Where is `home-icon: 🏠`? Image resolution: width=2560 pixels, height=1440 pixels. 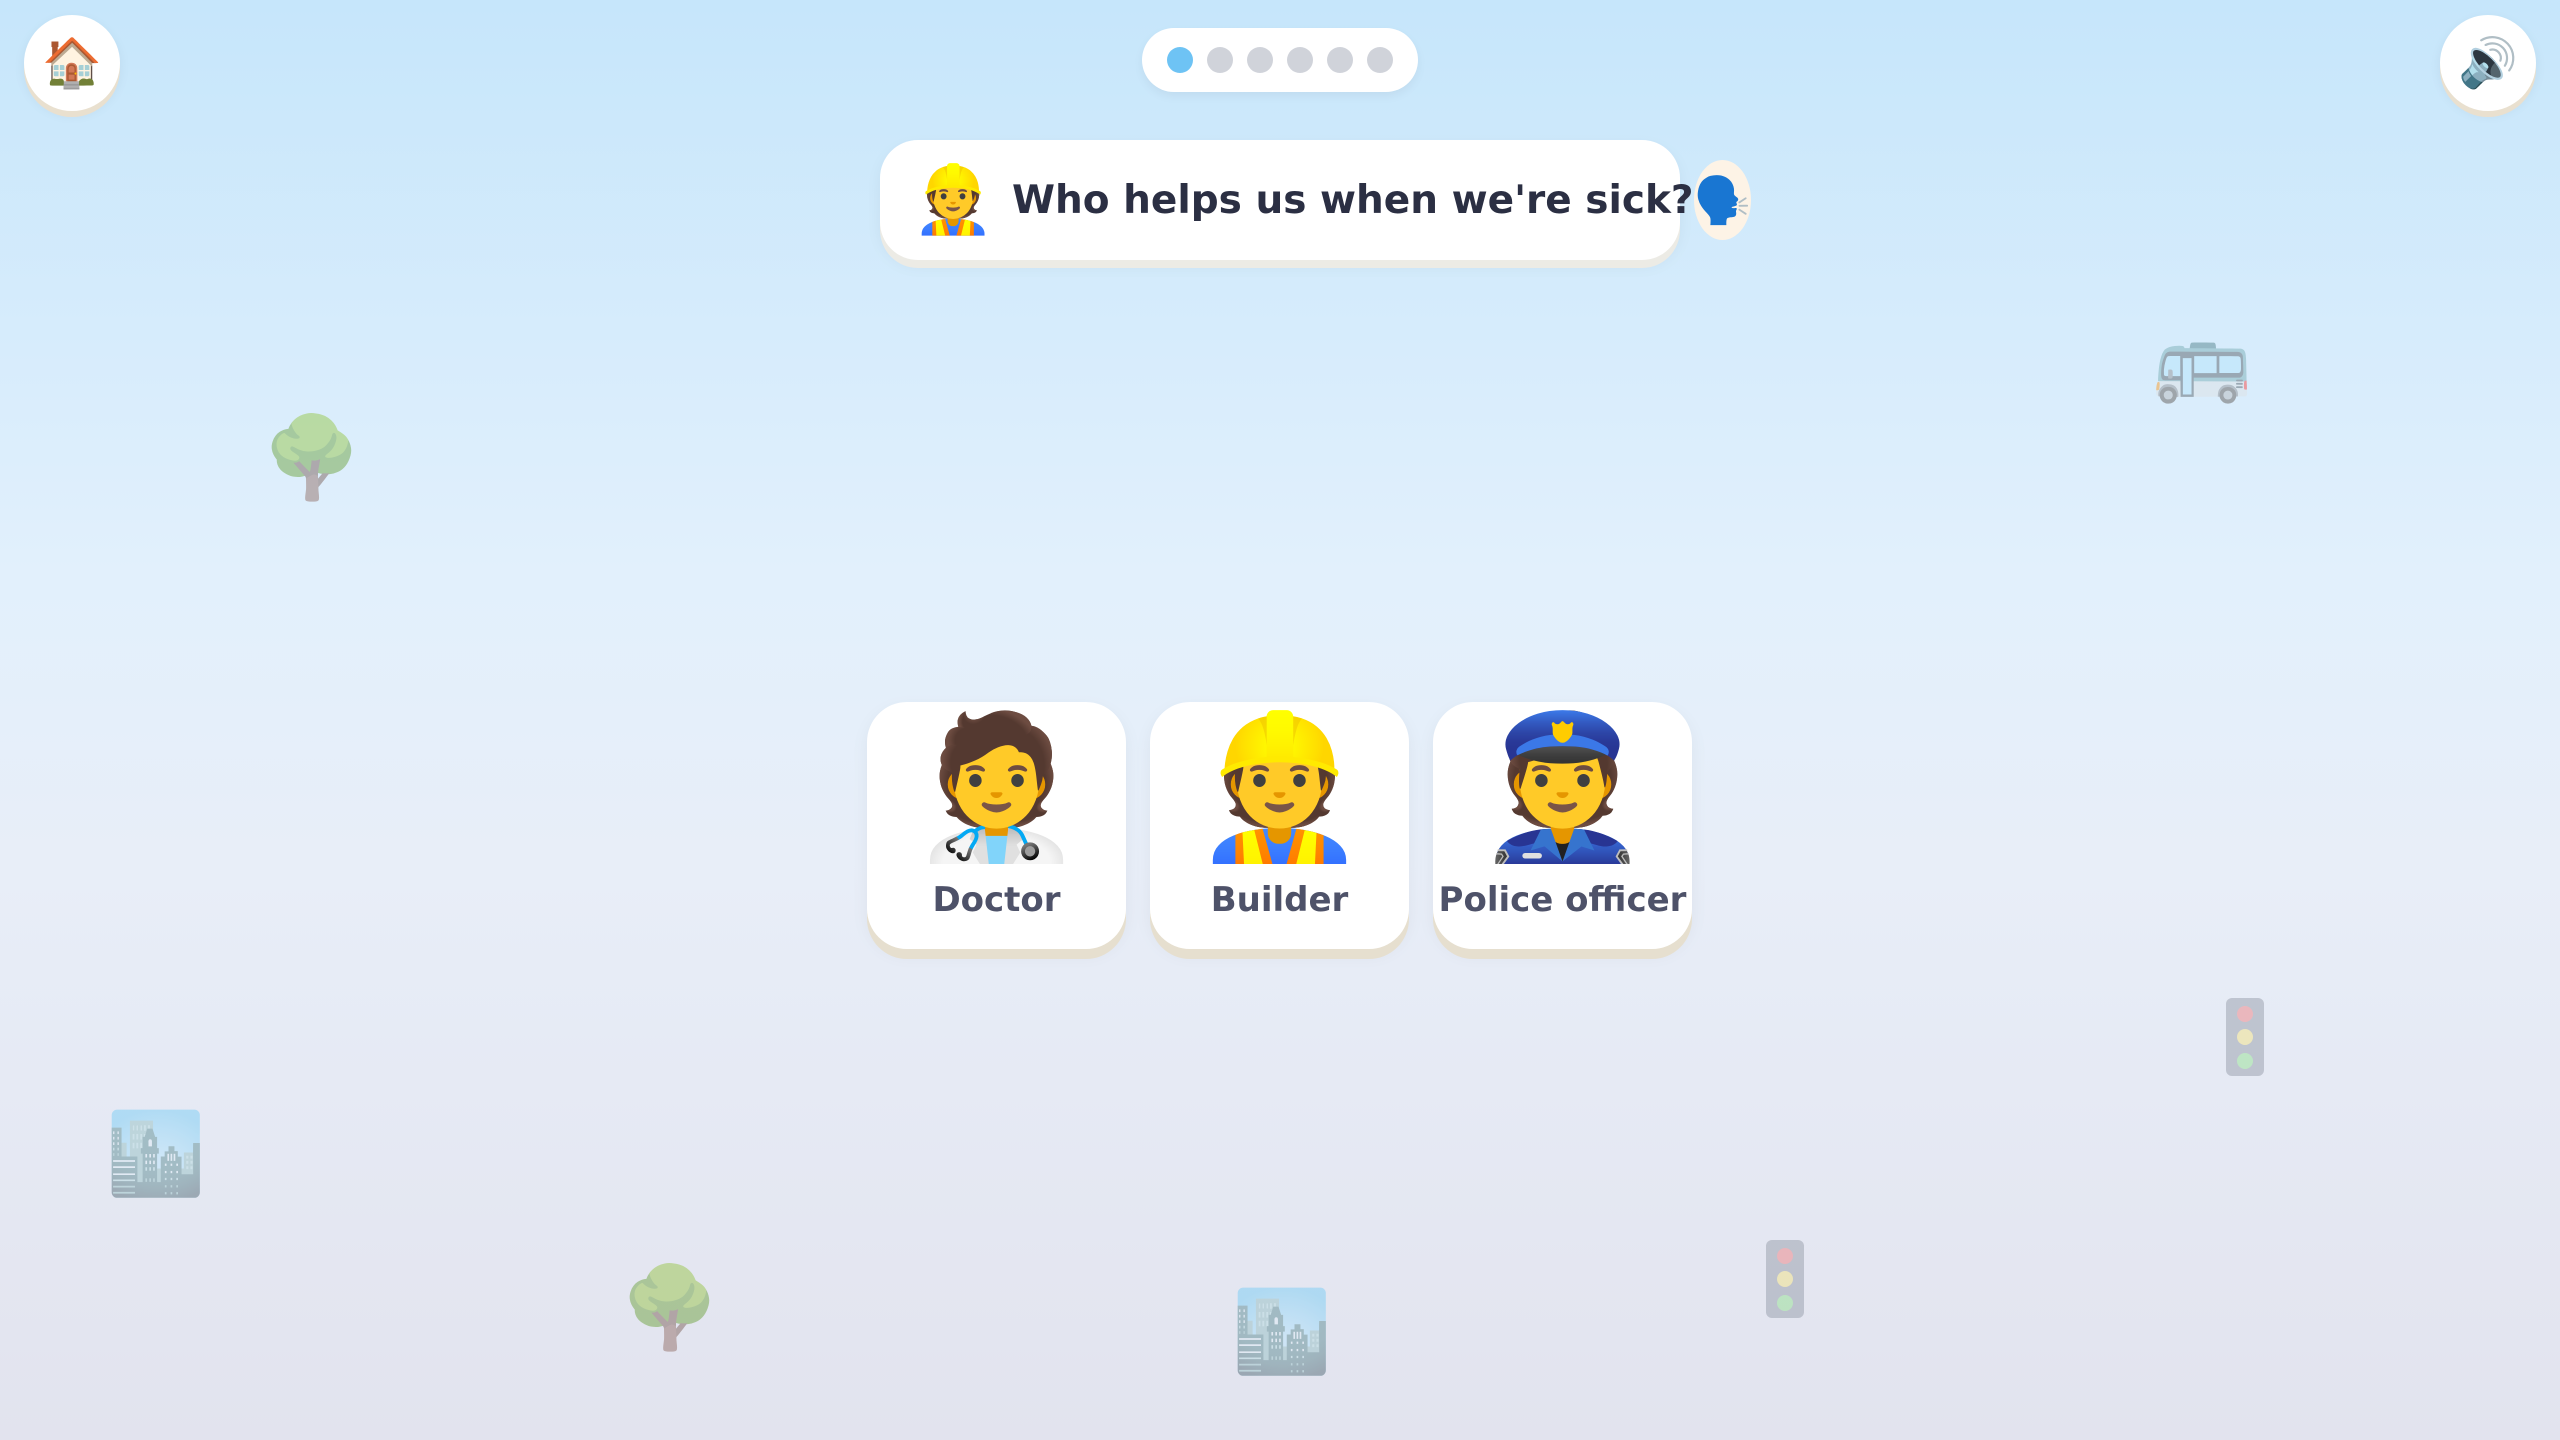
home-icon: 🏠 is located at coordinates (72, 63).